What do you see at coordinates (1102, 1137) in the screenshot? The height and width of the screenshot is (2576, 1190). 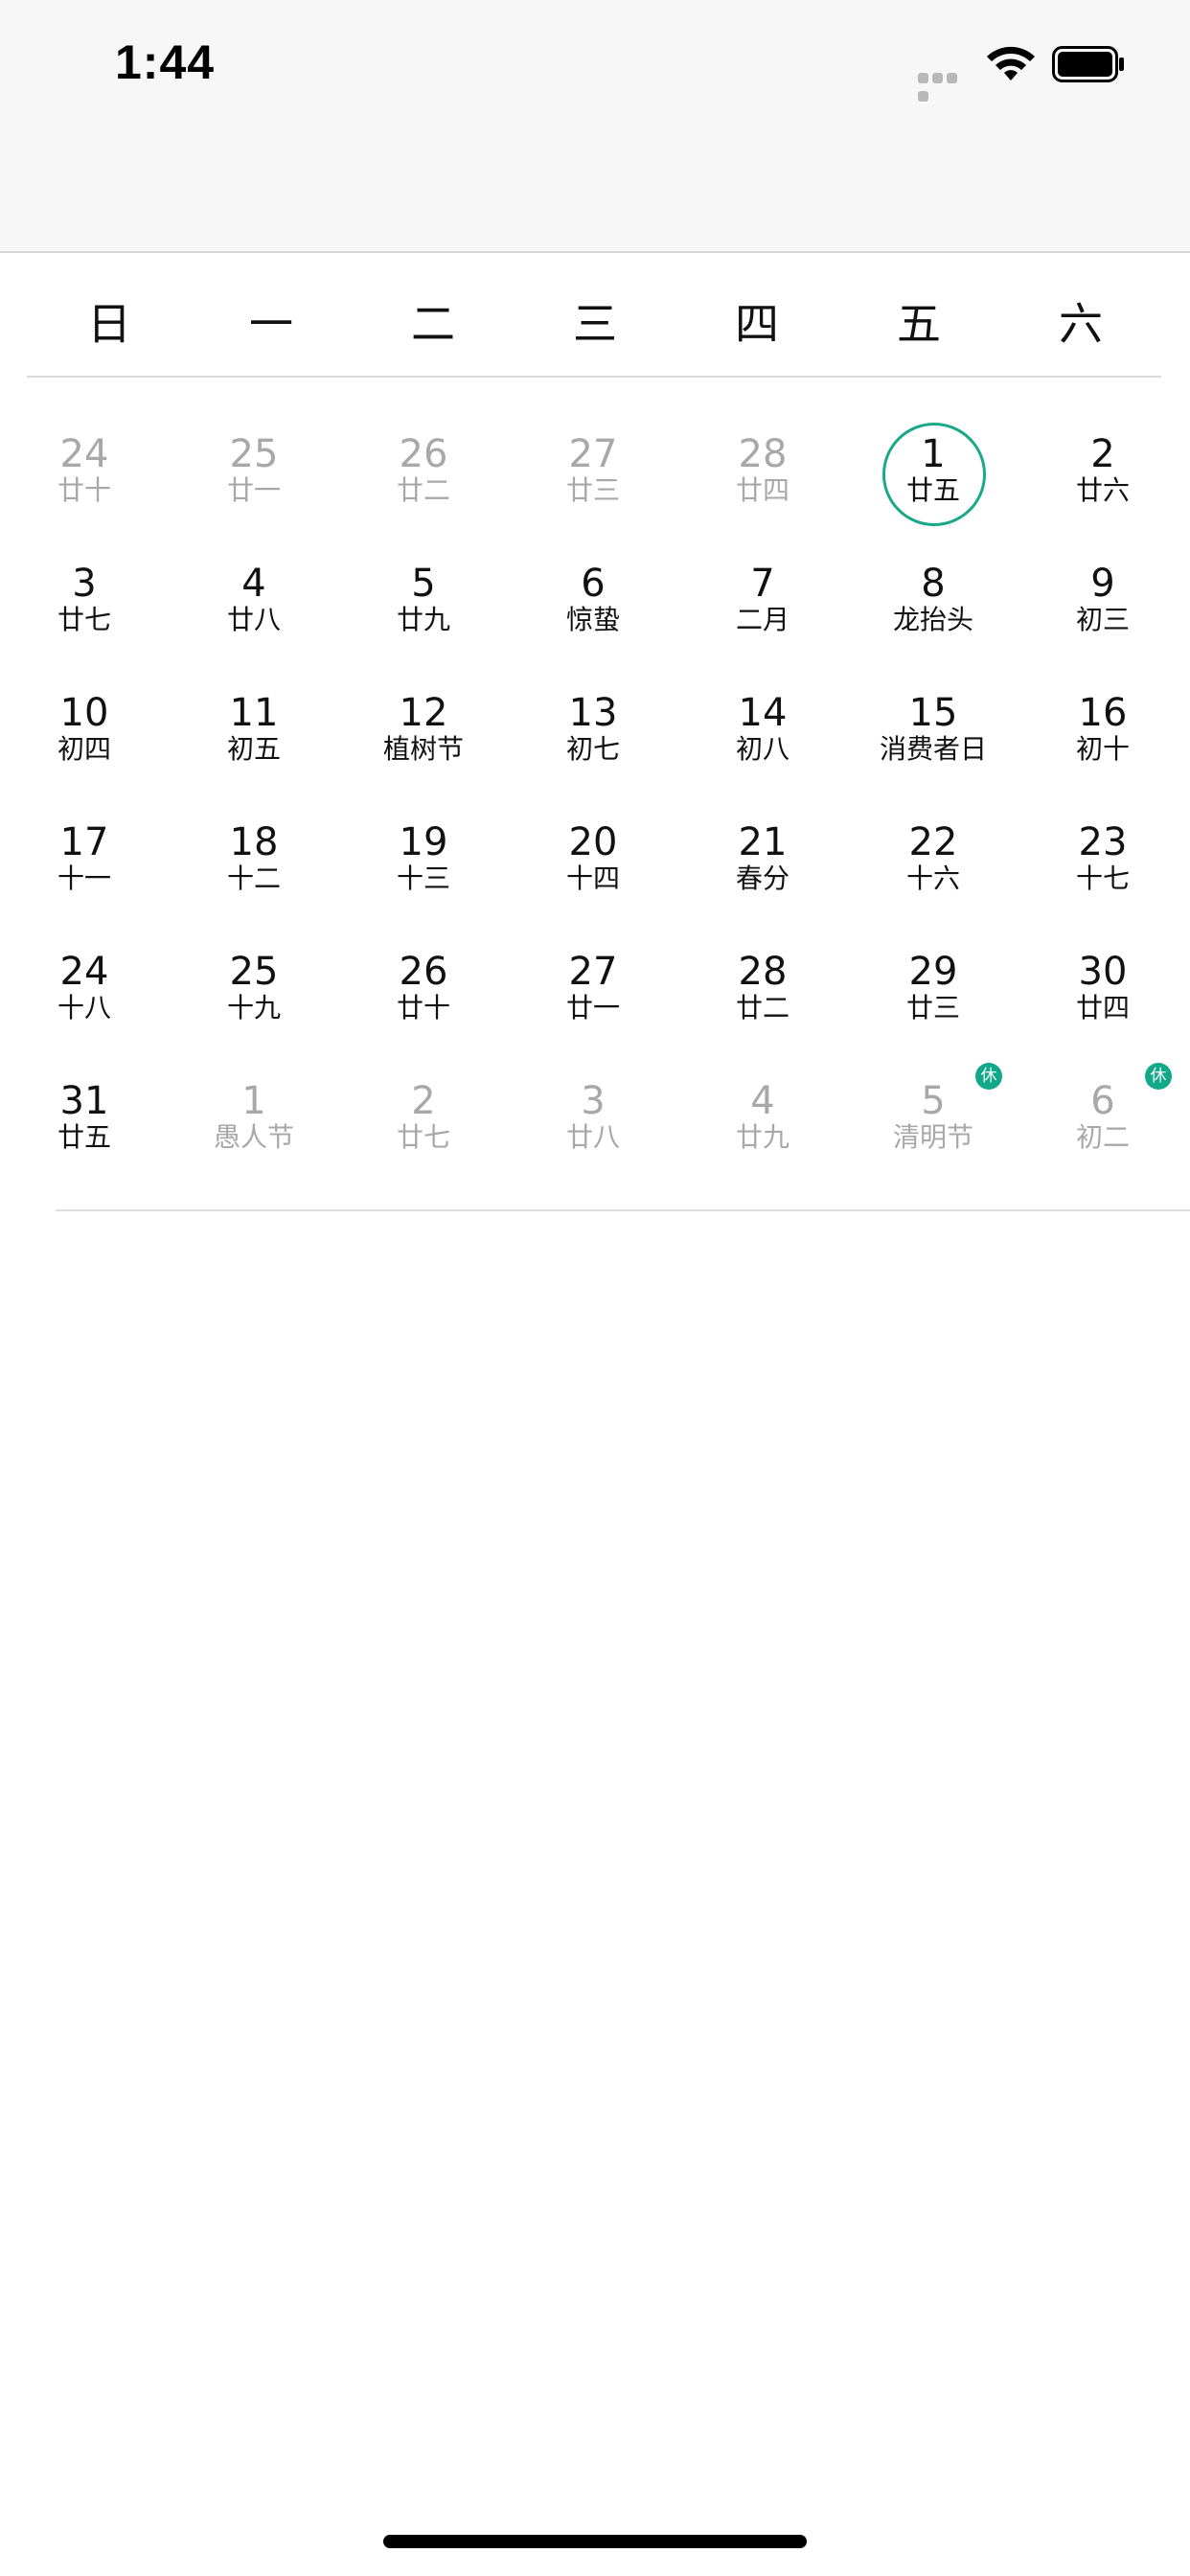 I see `day-lunar-label: 初二` at bounding box center [1102, 1137].